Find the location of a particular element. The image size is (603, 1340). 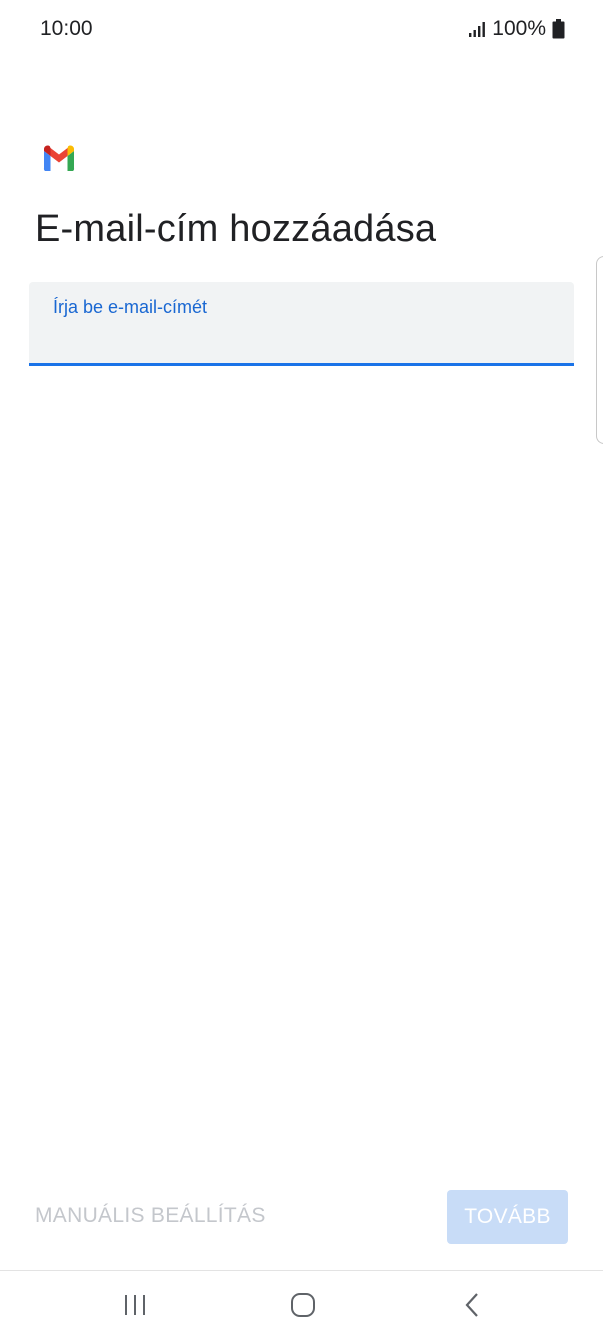

status-indicators: 100% is located at coordinates (516, 29).